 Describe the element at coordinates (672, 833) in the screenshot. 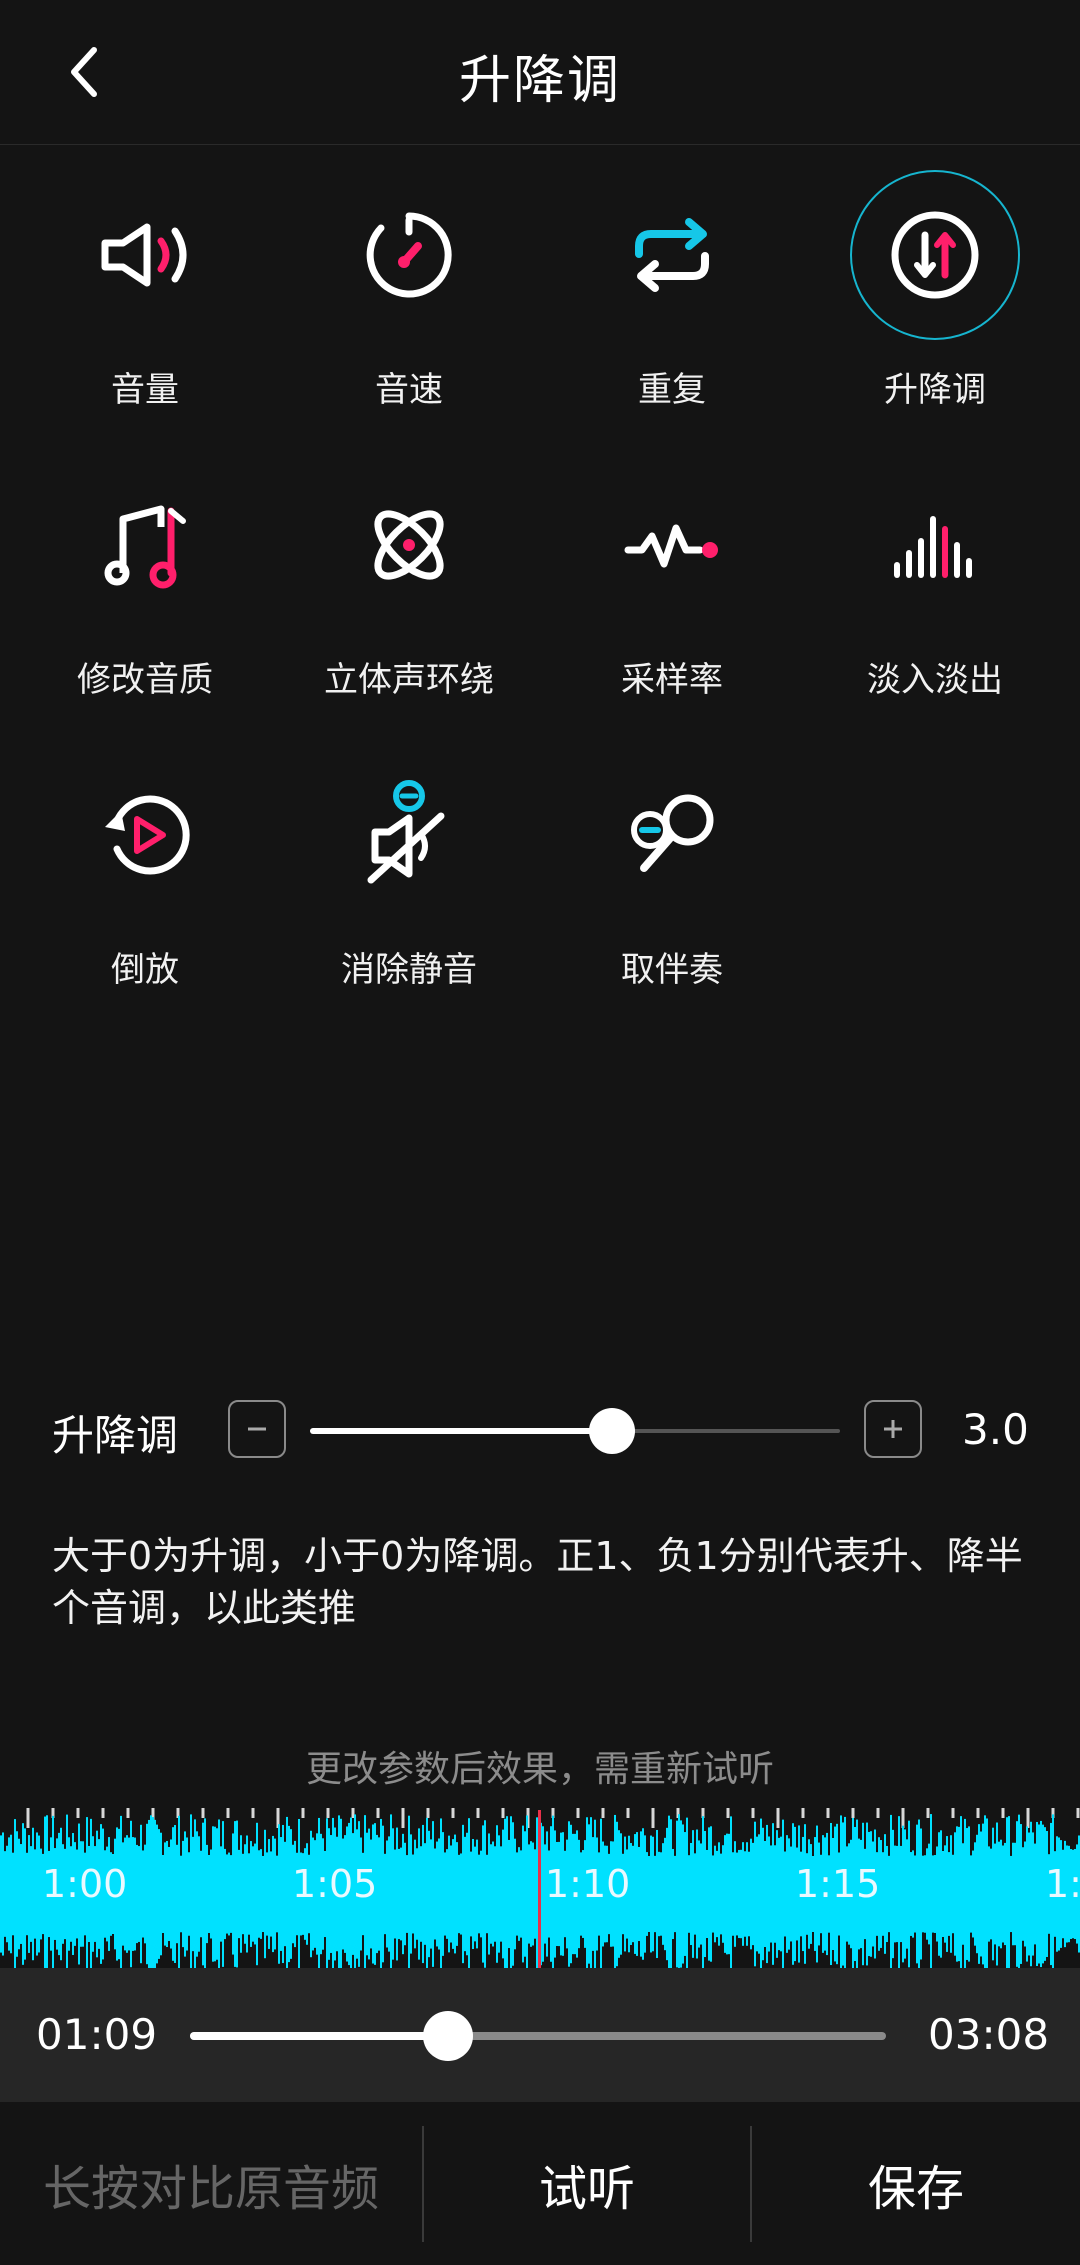

I see `microphone-icon` at that location.